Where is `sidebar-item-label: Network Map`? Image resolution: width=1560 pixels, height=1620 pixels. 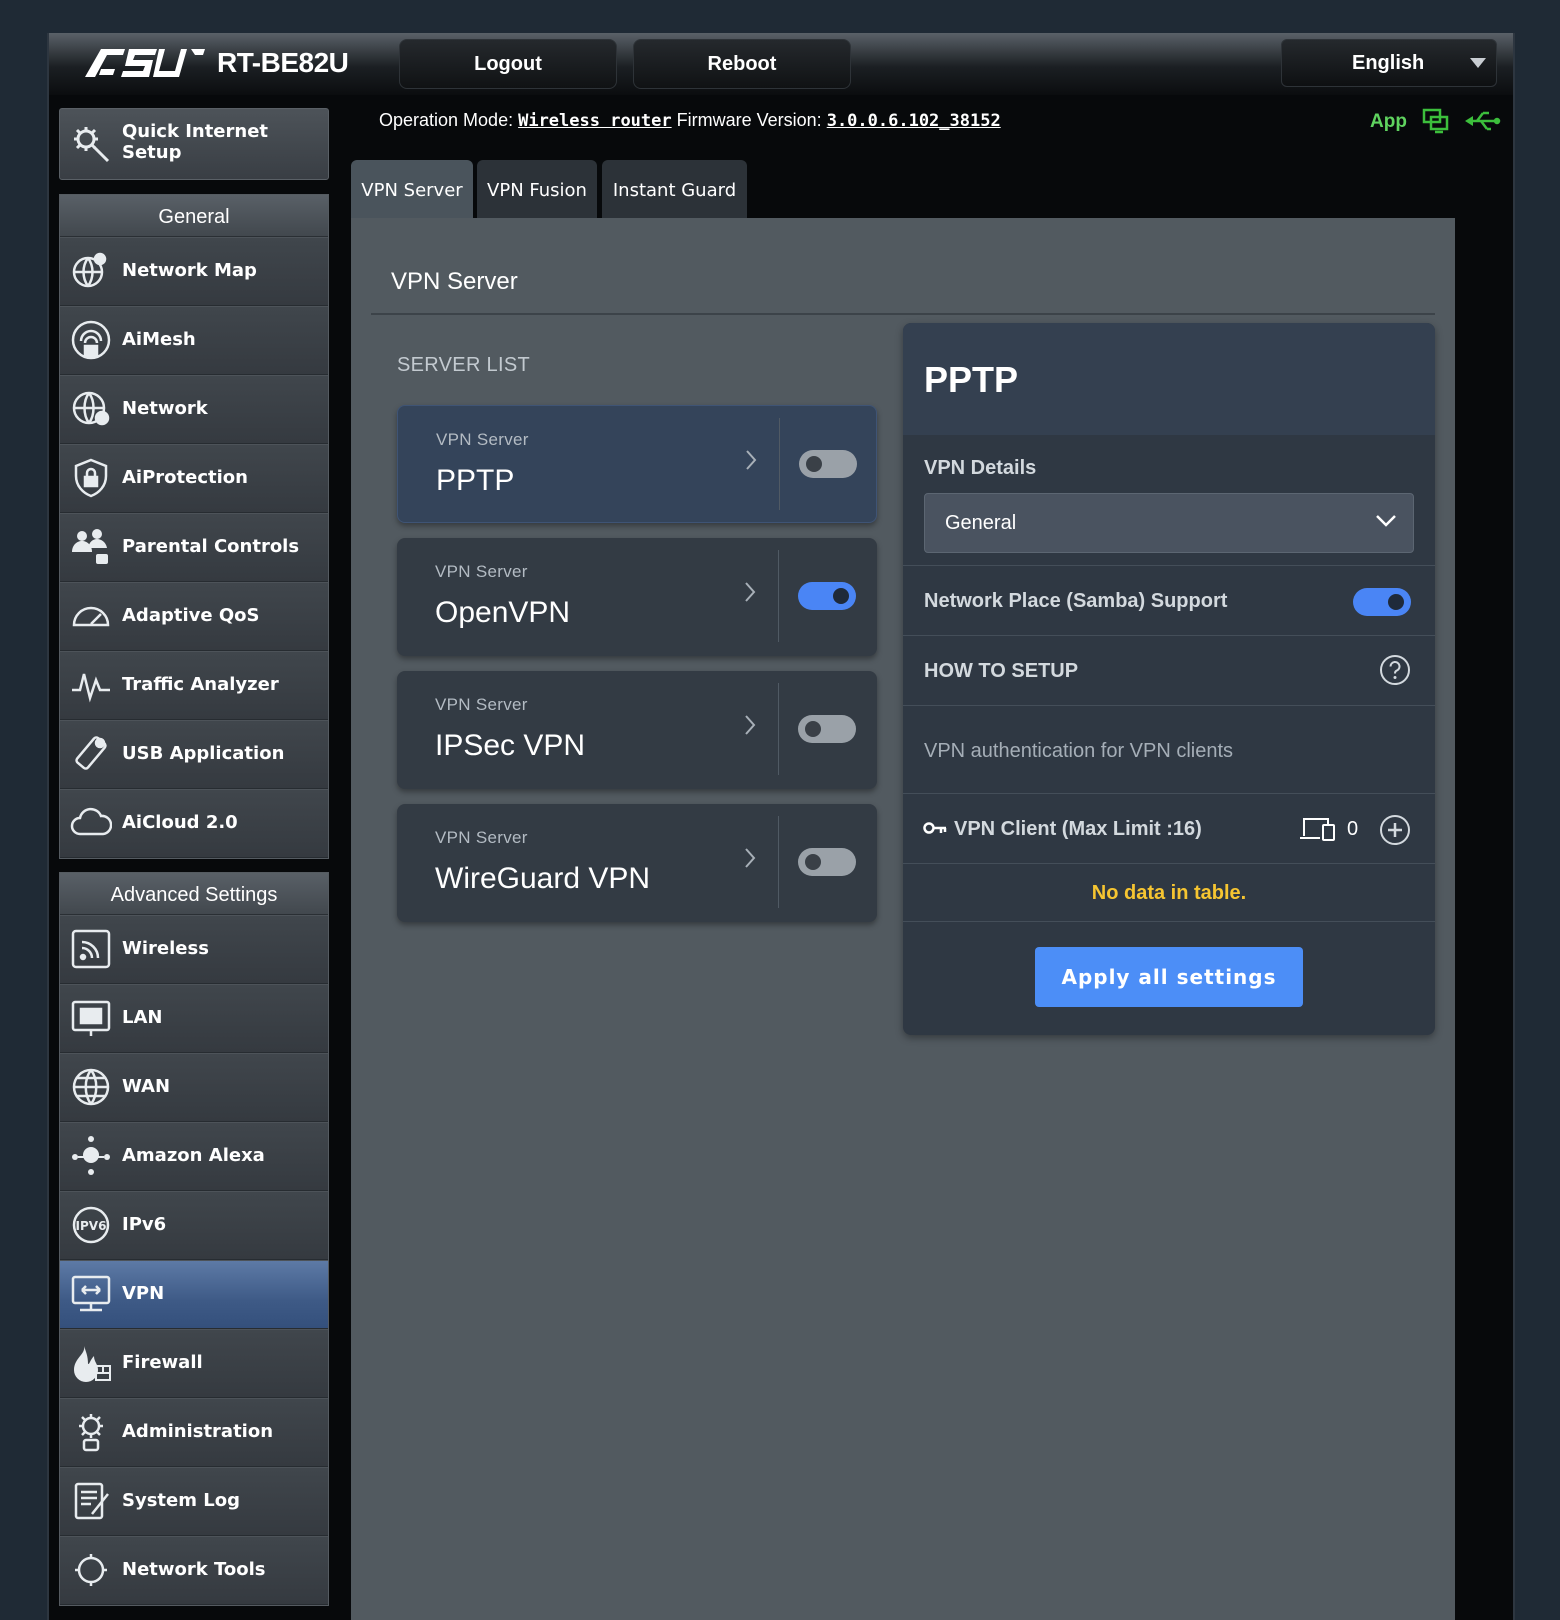 sidebar-item-label: Network Map is located at coordinates (189, 270).